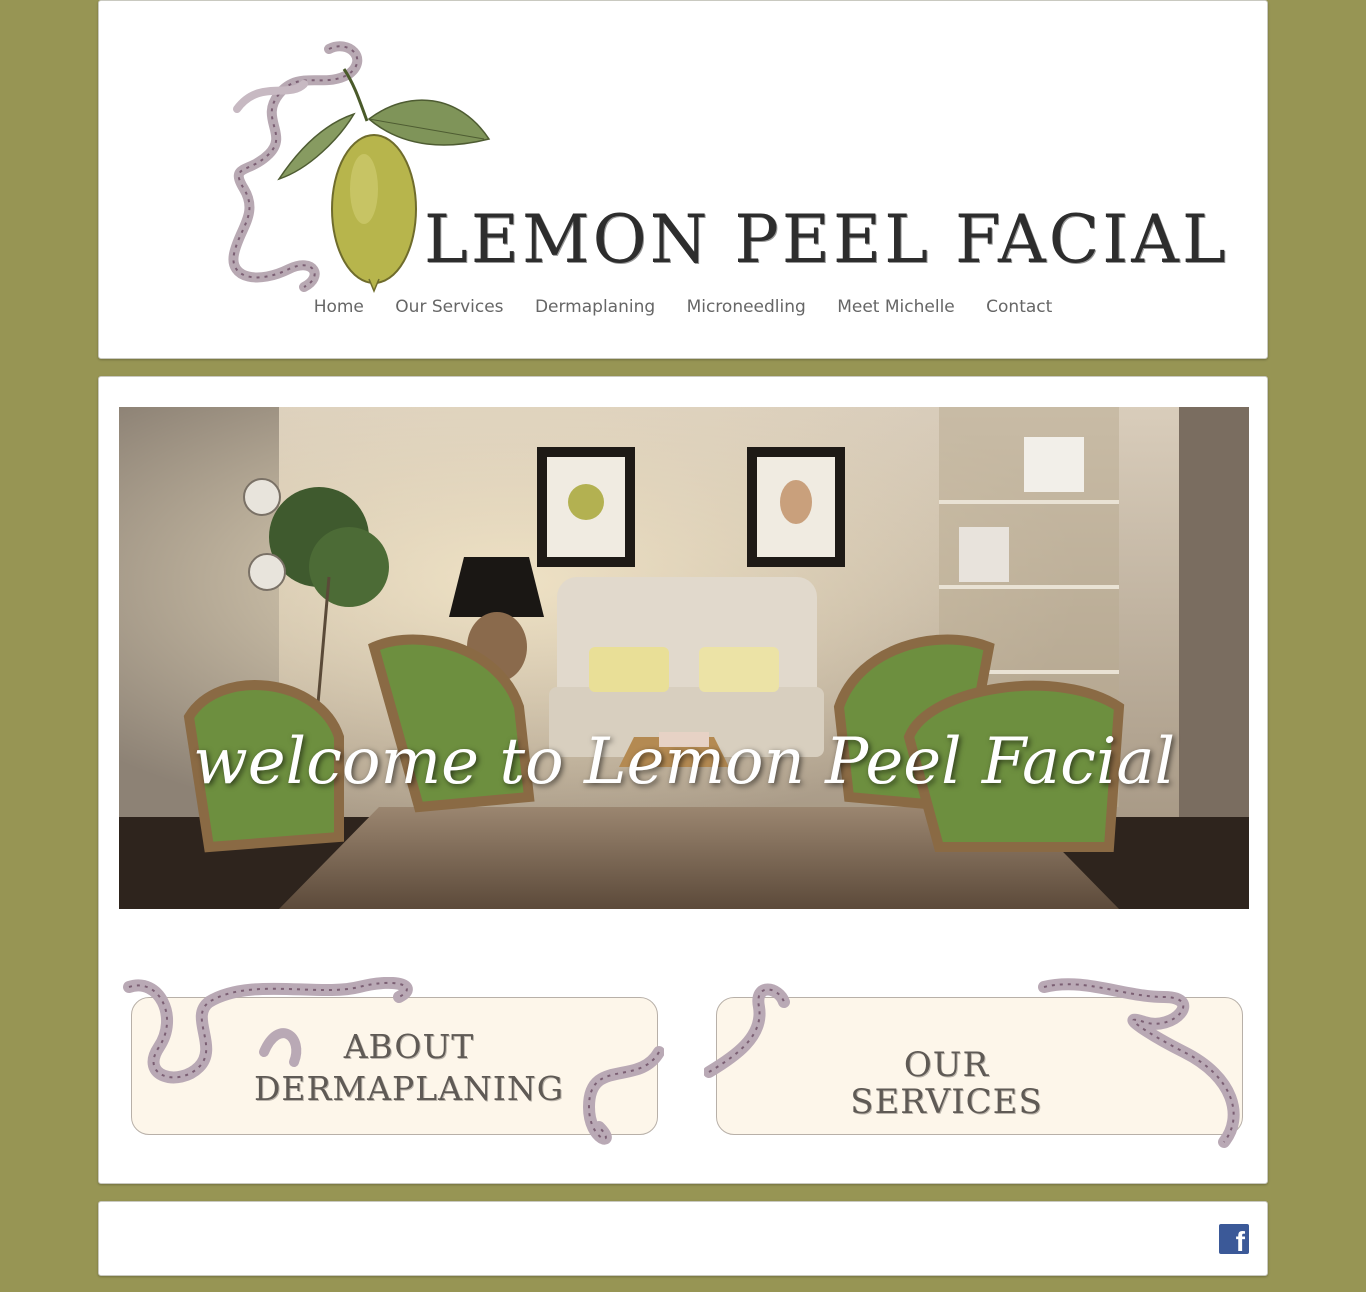 This screenshot has width=1366, height=1292. What do you see at coordinates (946, 1084) in the screenshot?
I see `our-services-label: OUR SERVICES` at bounding box center [946, 1084].